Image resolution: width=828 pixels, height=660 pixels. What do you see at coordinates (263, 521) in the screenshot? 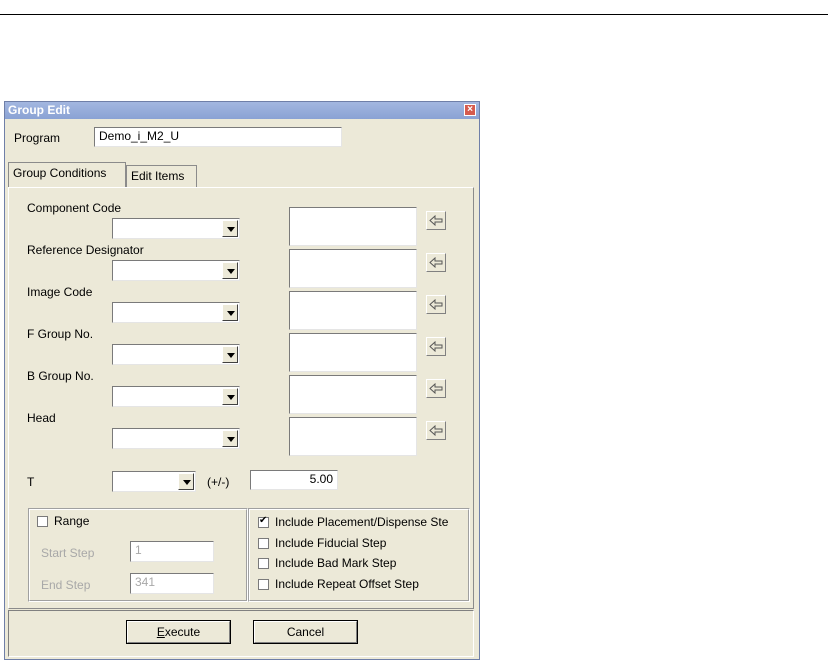
I see `include-placement-checkbox` at bounding box center [263, 521].